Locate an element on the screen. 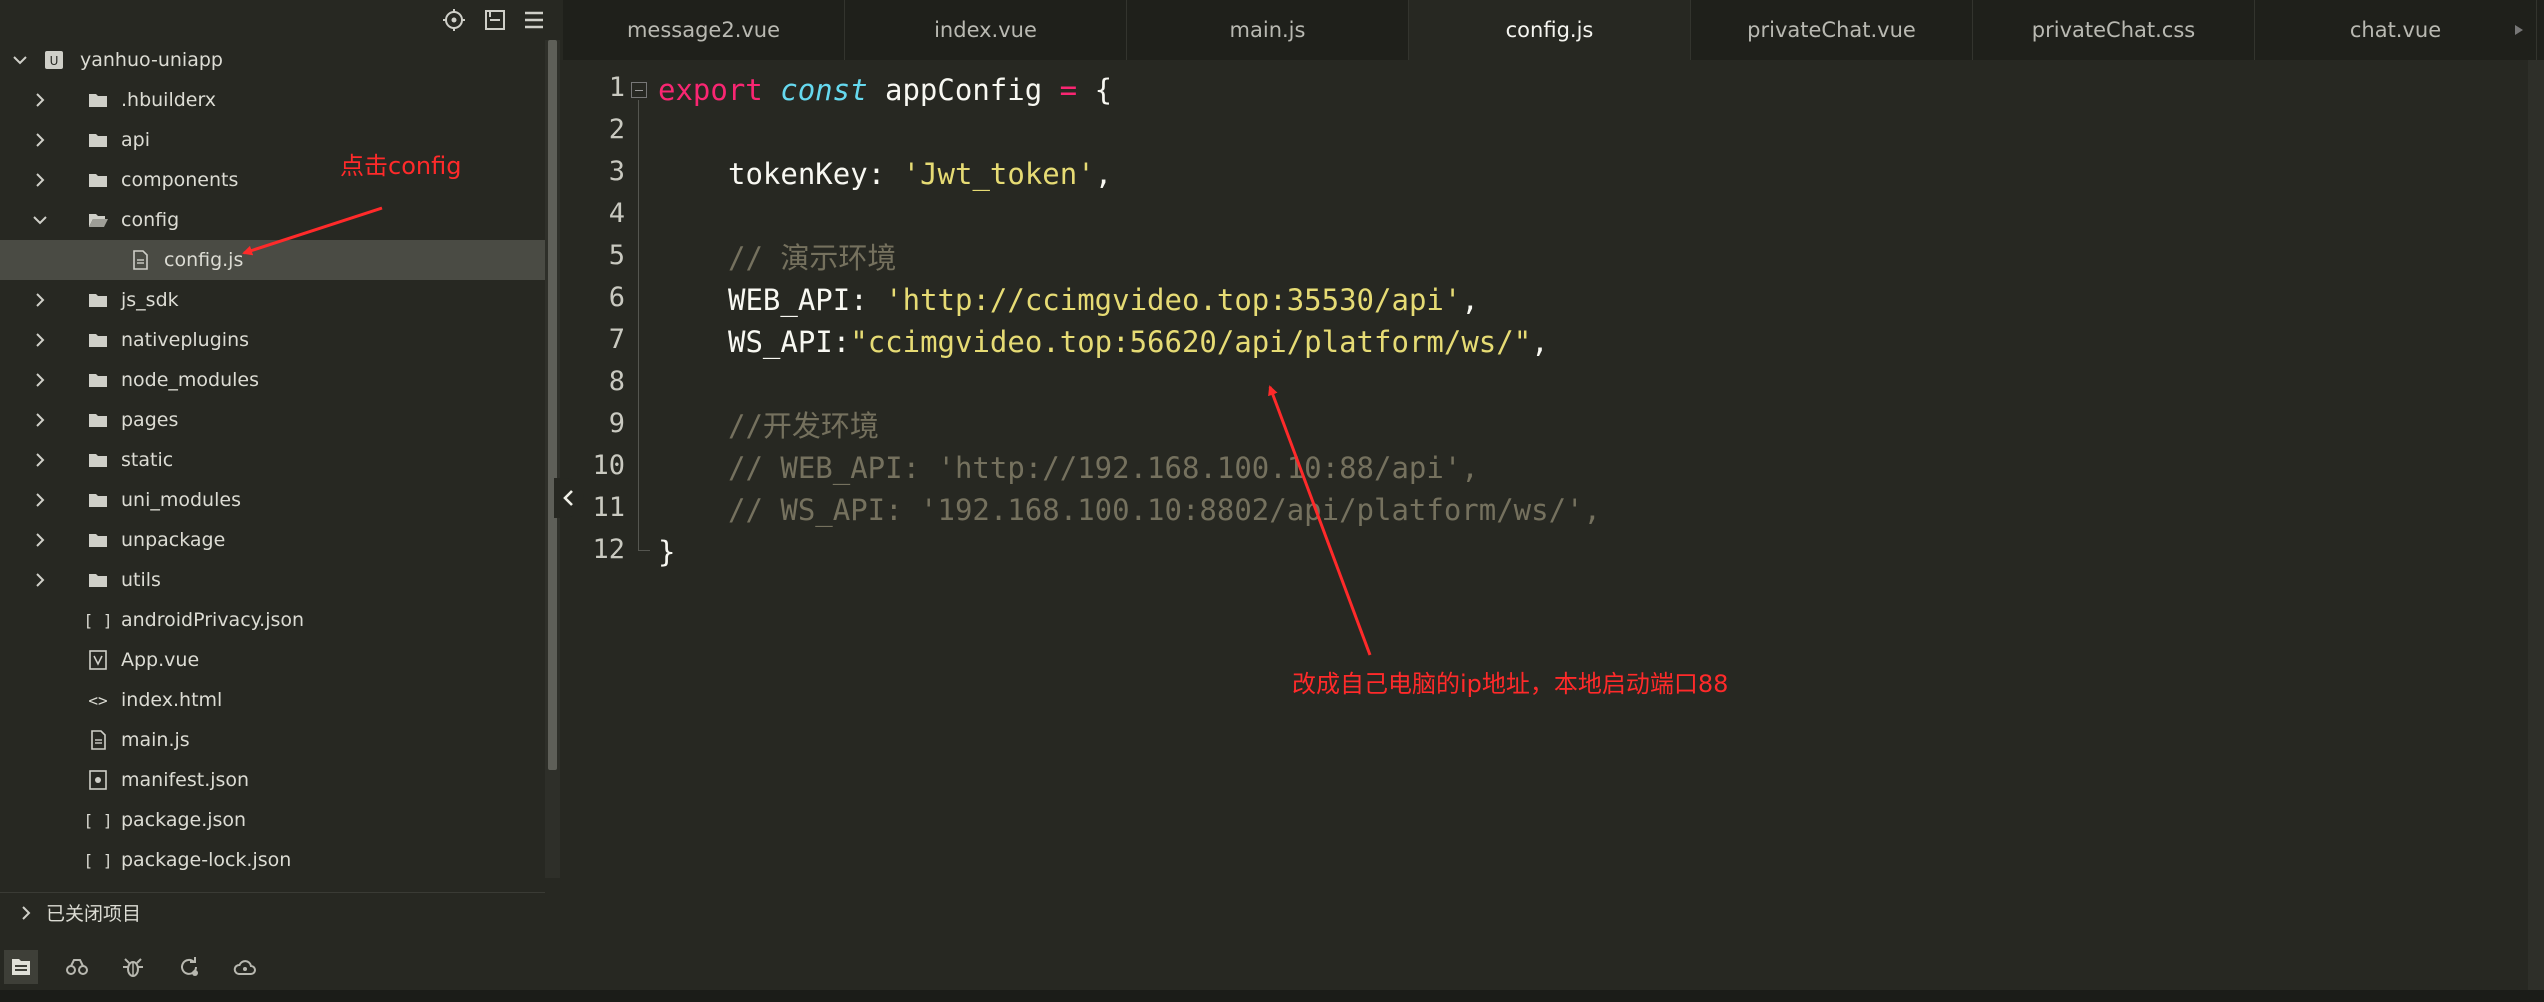  locate-icon is located at coordinates (454, 20).